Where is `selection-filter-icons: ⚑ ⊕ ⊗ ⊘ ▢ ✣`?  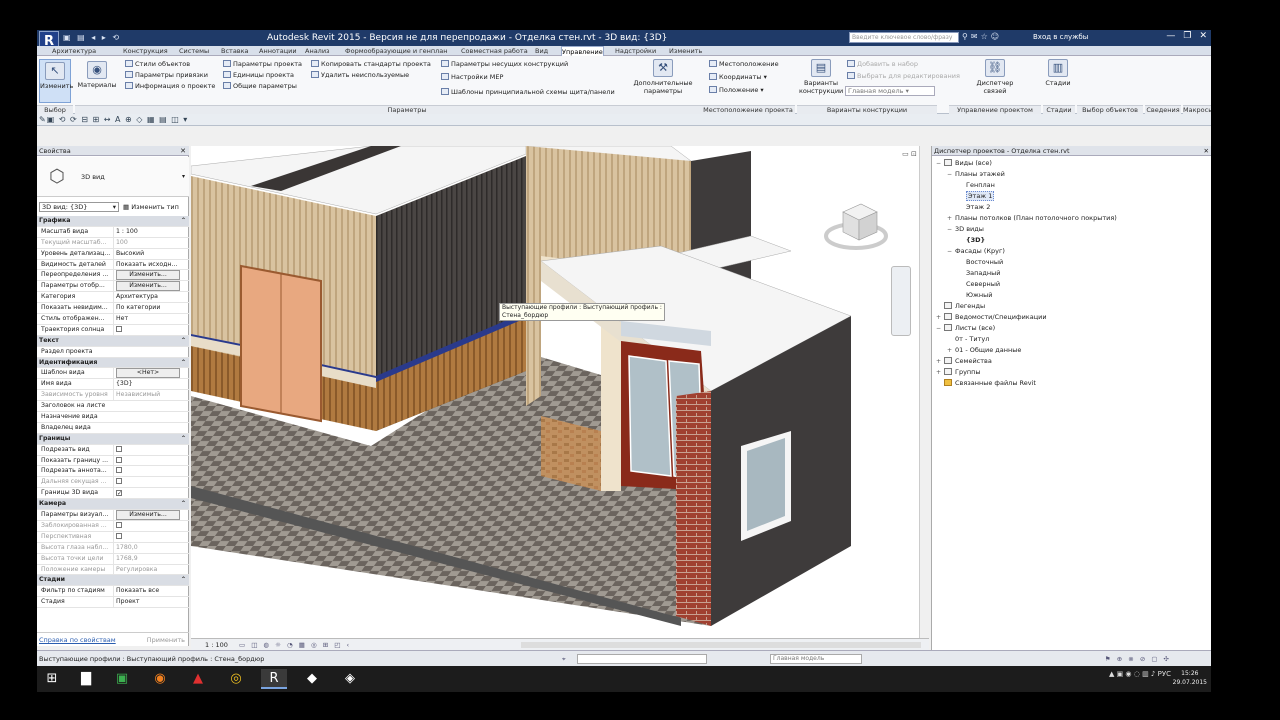
selection-filter-icons: ⚑ ⊕ ⊗ ⊘ ▢ ✣ is located at coordinates (1138, 658).